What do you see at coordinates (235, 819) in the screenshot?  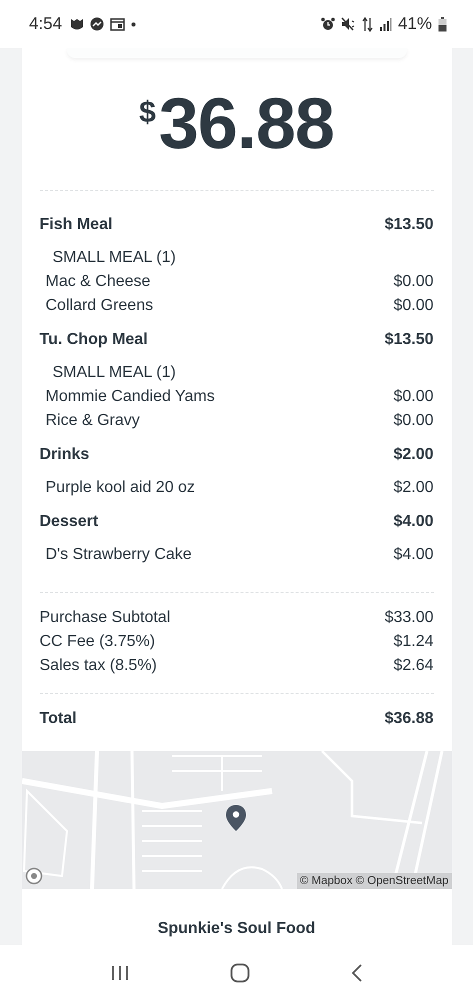 I see `map-pin-icon` at bounding box center [235, 819].